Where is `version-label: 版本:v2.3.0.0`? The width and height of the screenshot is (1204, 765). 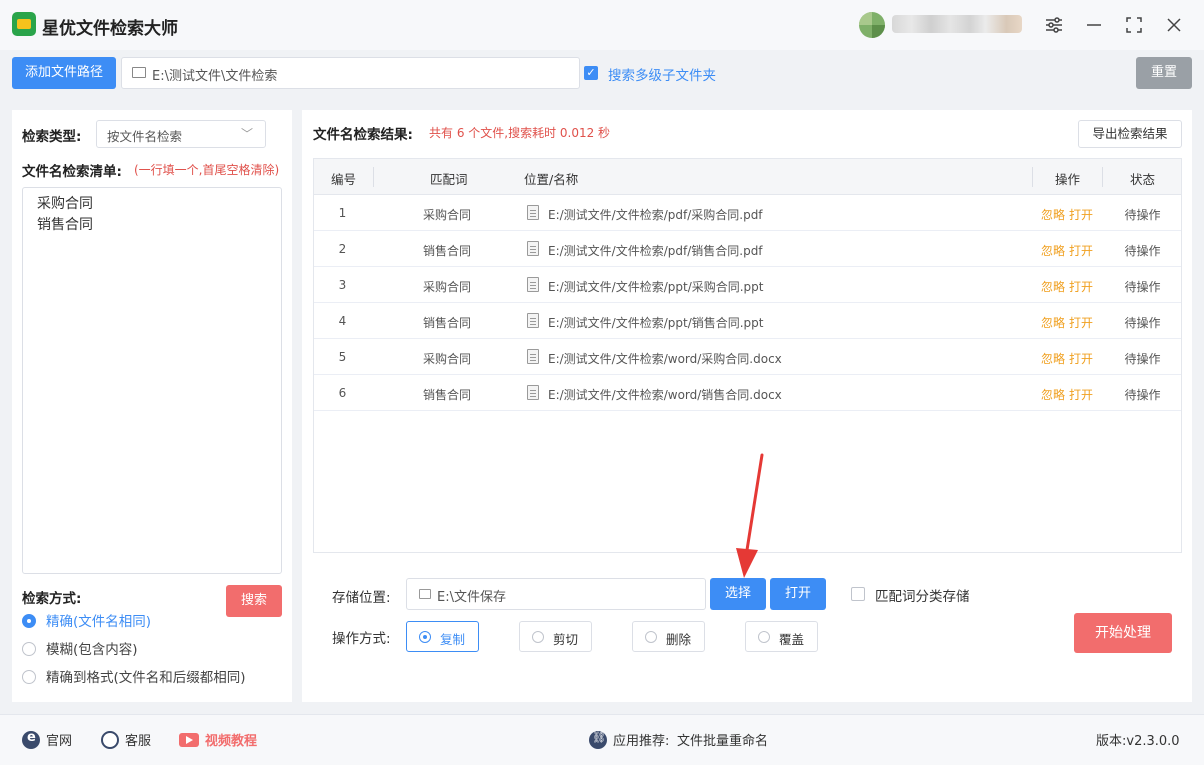 version-label: 版本:v2.3.0.0 is located at coordinates (1138, 741).